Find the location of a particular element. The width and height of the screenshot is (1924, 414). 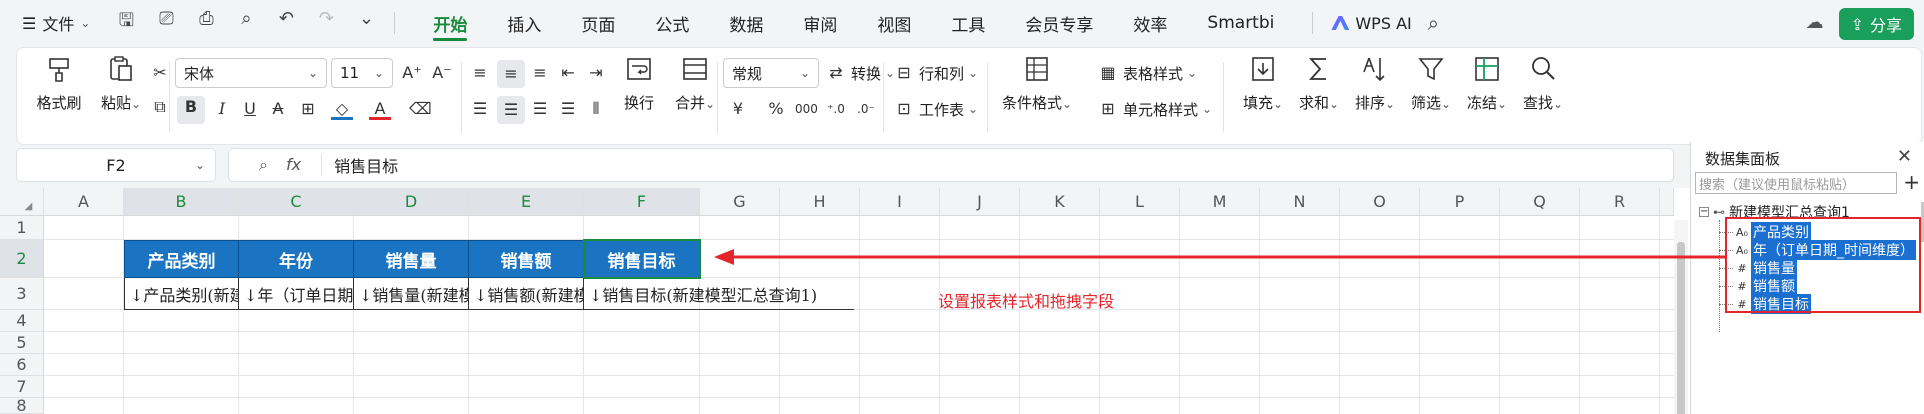

column-header-r: R is located at coordinates (1620, 202).